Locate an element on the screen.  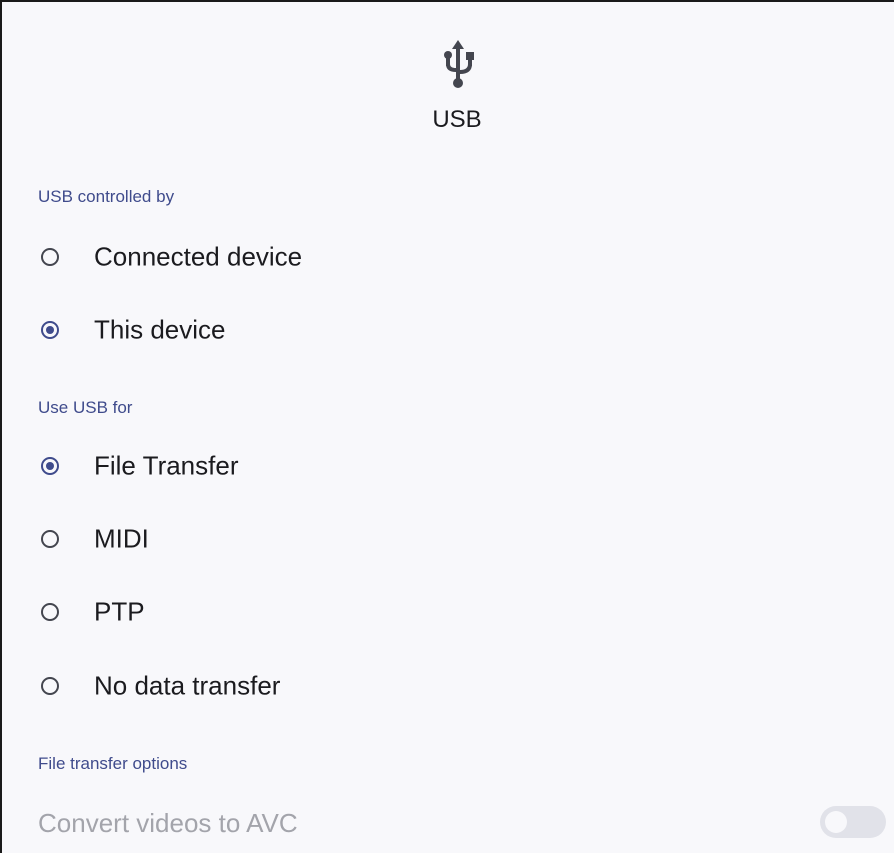
radio-option-no-data-transfer: No data transfer is located at coordinates (448, 686).